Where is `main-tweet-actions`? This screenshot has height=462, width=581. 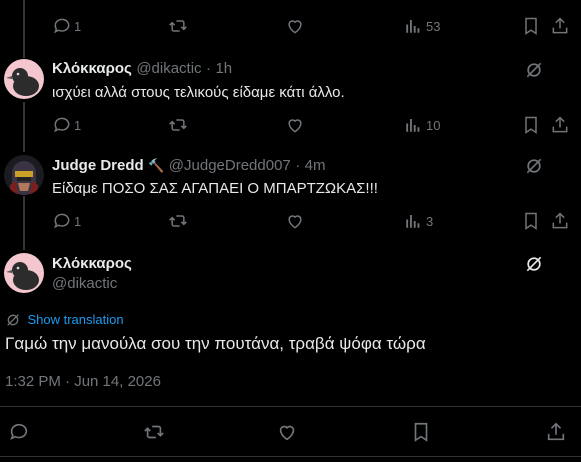 main-tweet-actions is located at coordinates (290, 432).